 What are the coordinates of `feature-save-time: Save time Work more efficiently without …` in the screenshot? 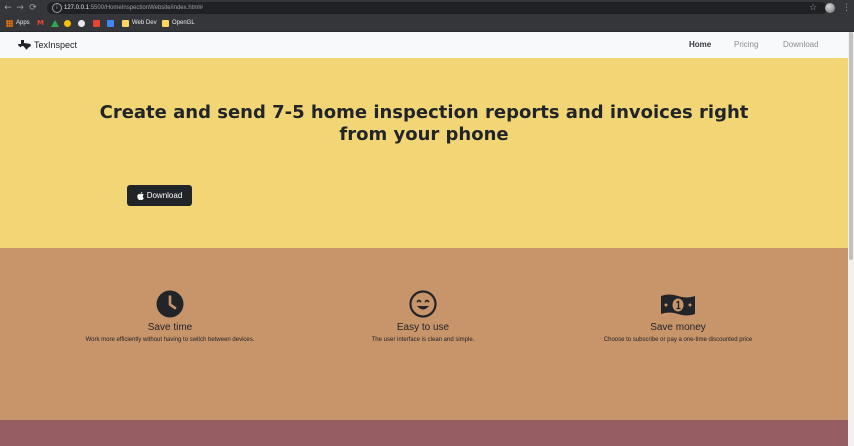 It's located at (170, 317).